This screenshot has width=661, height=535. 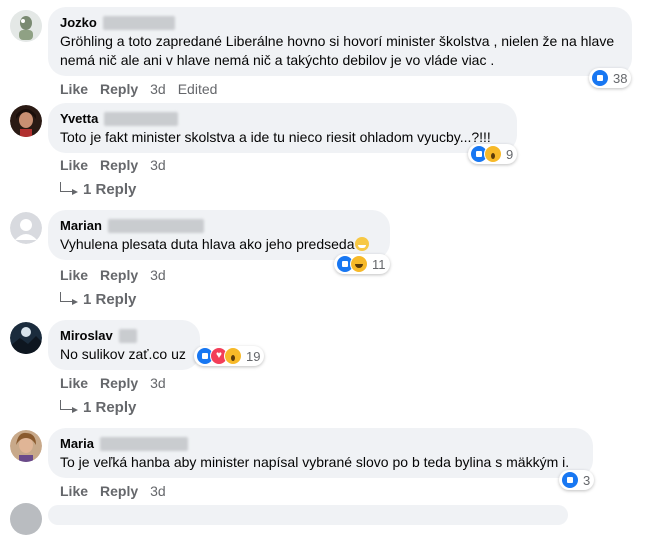 What do you see at coordinates (78, 22) in the screenshot?
I see `comment-author: Jozko` at bounding box center [78, 22].